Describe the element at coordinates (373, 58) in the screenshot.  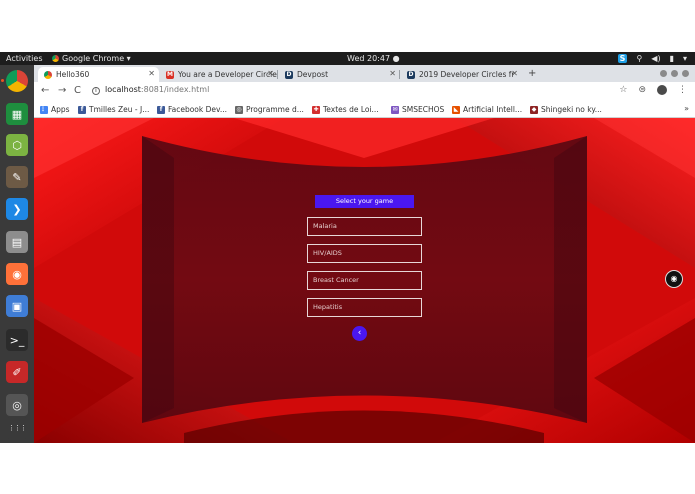
I see `clock: Wed 20:47 ●` at that location.